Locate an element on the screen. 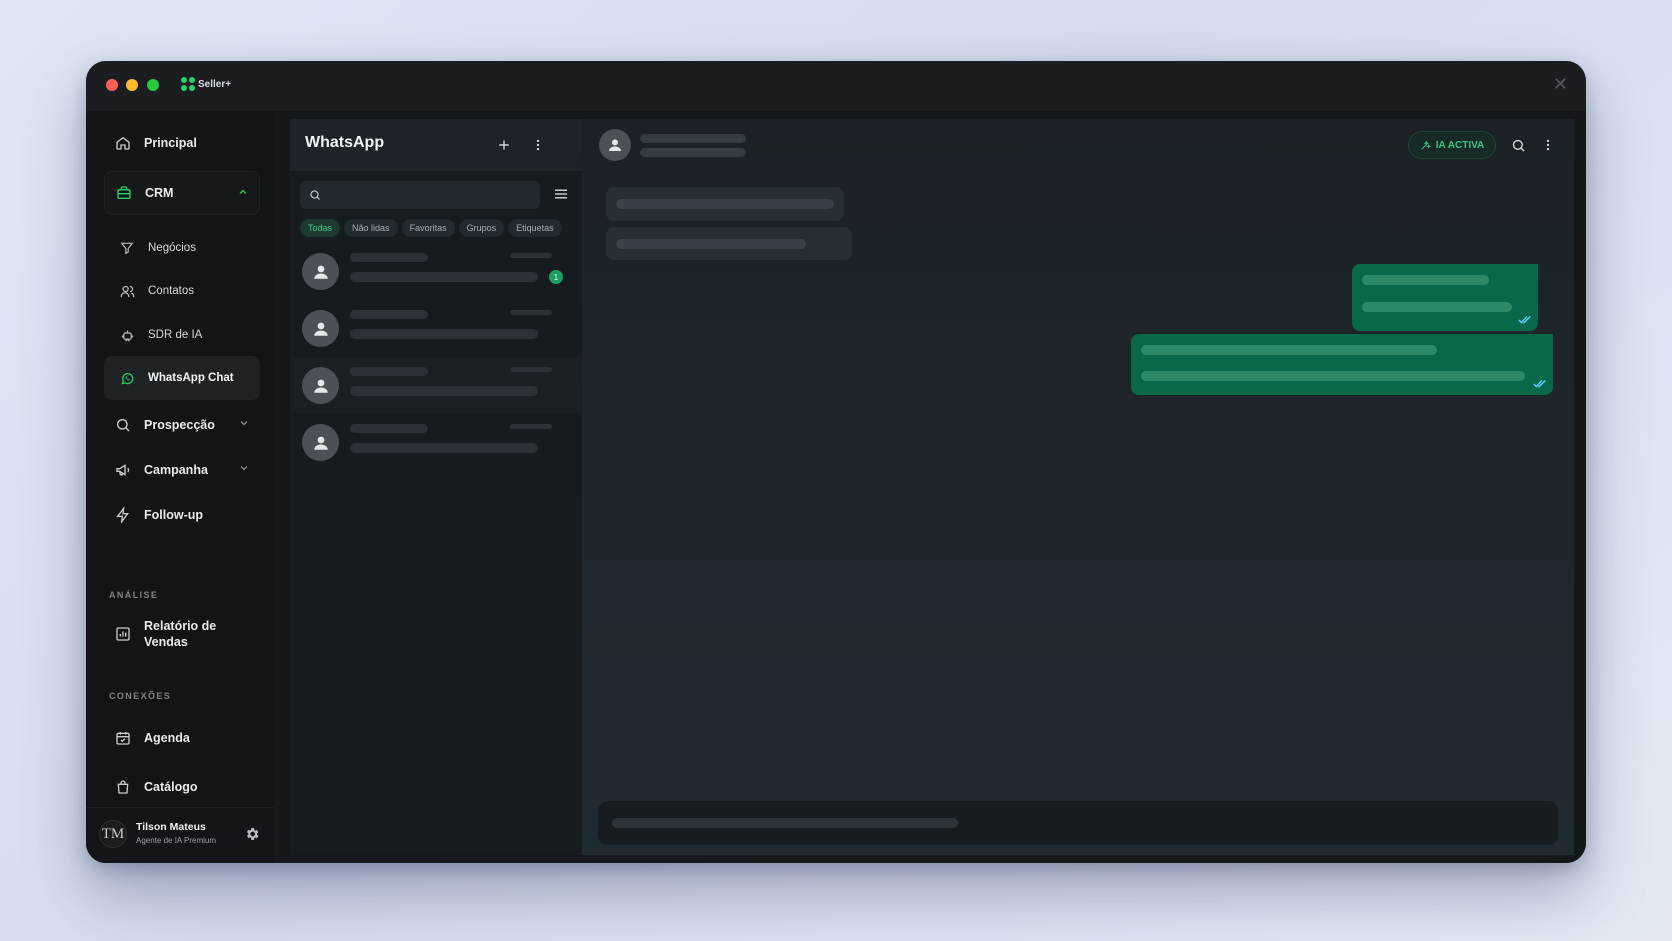  nav-followup: Follow-up is located at coordinates (182, 515).